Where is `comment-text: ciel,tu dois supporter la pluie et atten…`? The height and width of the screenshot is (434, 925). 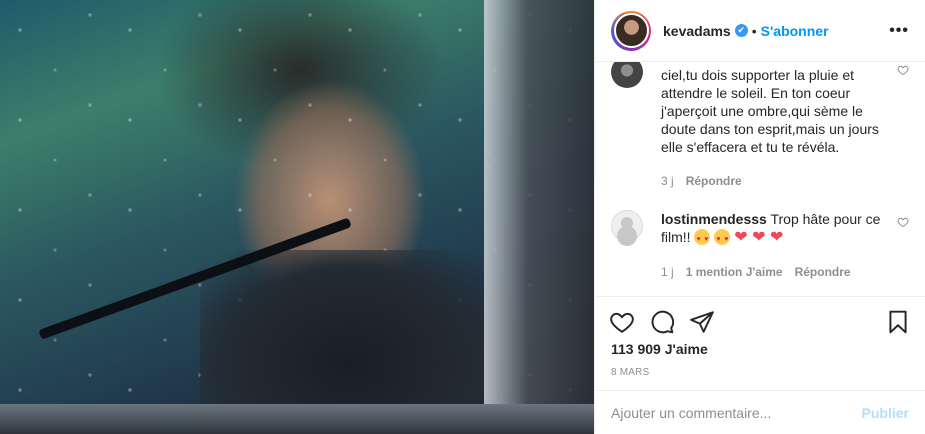 comment-text: ciel,tu dois supporter la pluie et atten… is located at coordinates (770, 111).